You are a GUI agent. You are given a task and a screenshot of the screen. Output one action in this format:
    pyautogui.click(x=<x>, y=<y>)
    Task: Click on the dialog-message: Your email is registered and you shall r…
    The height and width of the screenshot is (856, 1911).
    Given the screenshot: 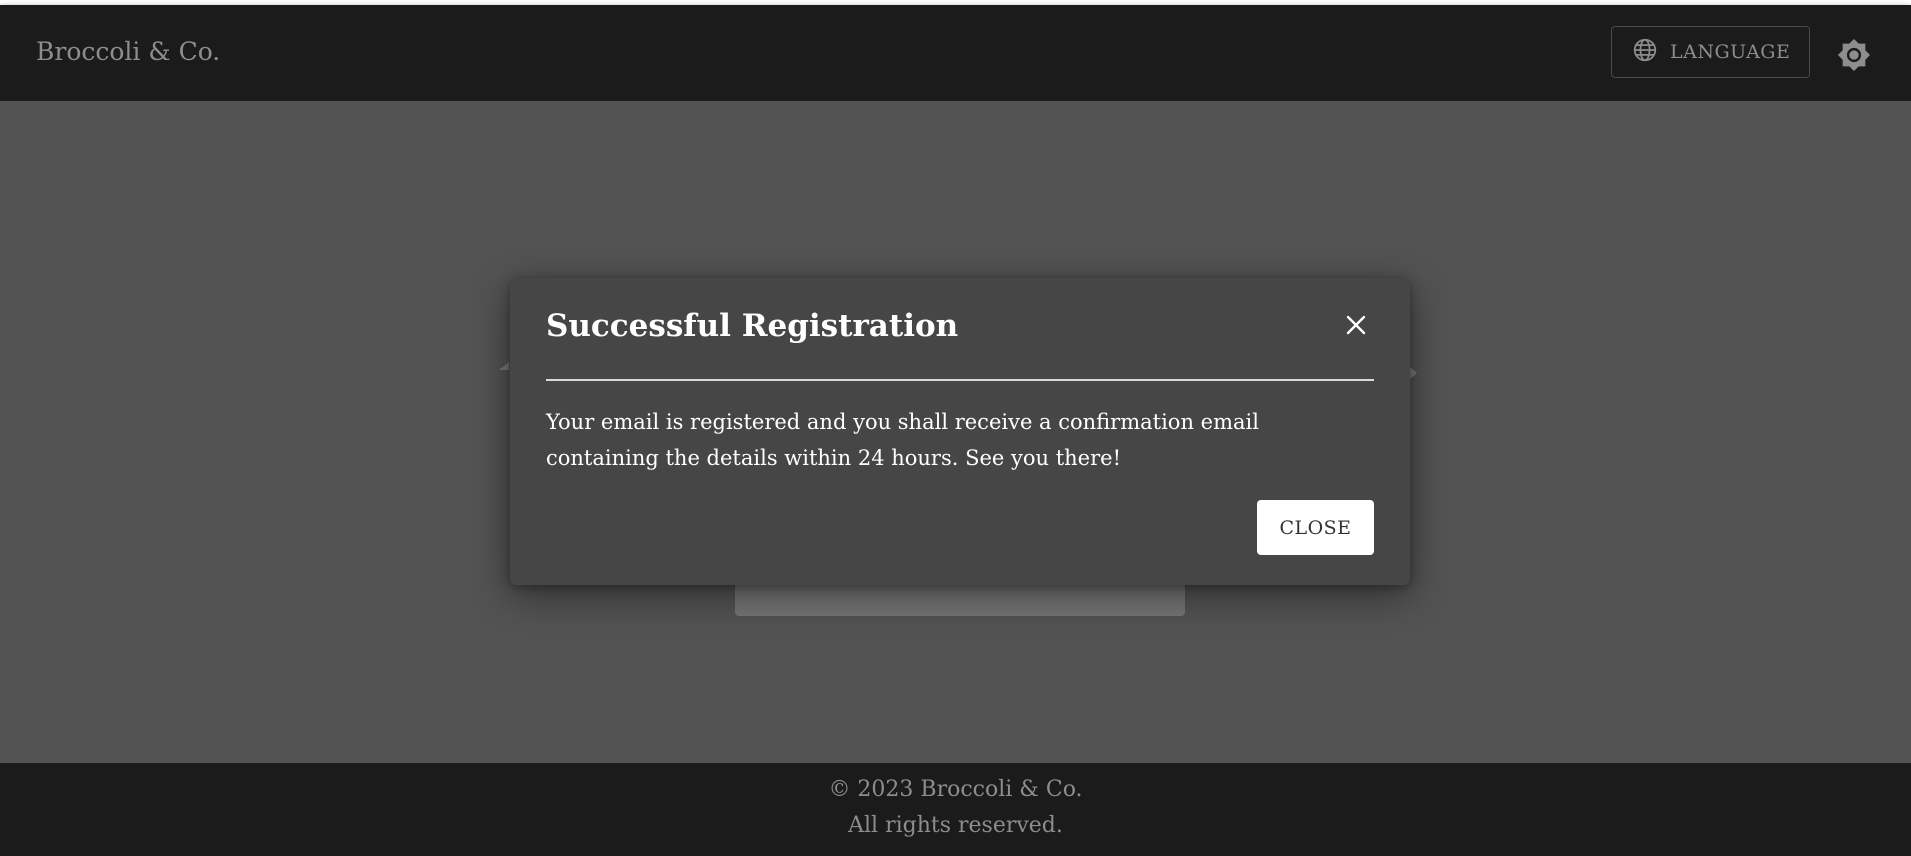 What is the action you would take?
    pyautogui.click(x=902, y=440)
    